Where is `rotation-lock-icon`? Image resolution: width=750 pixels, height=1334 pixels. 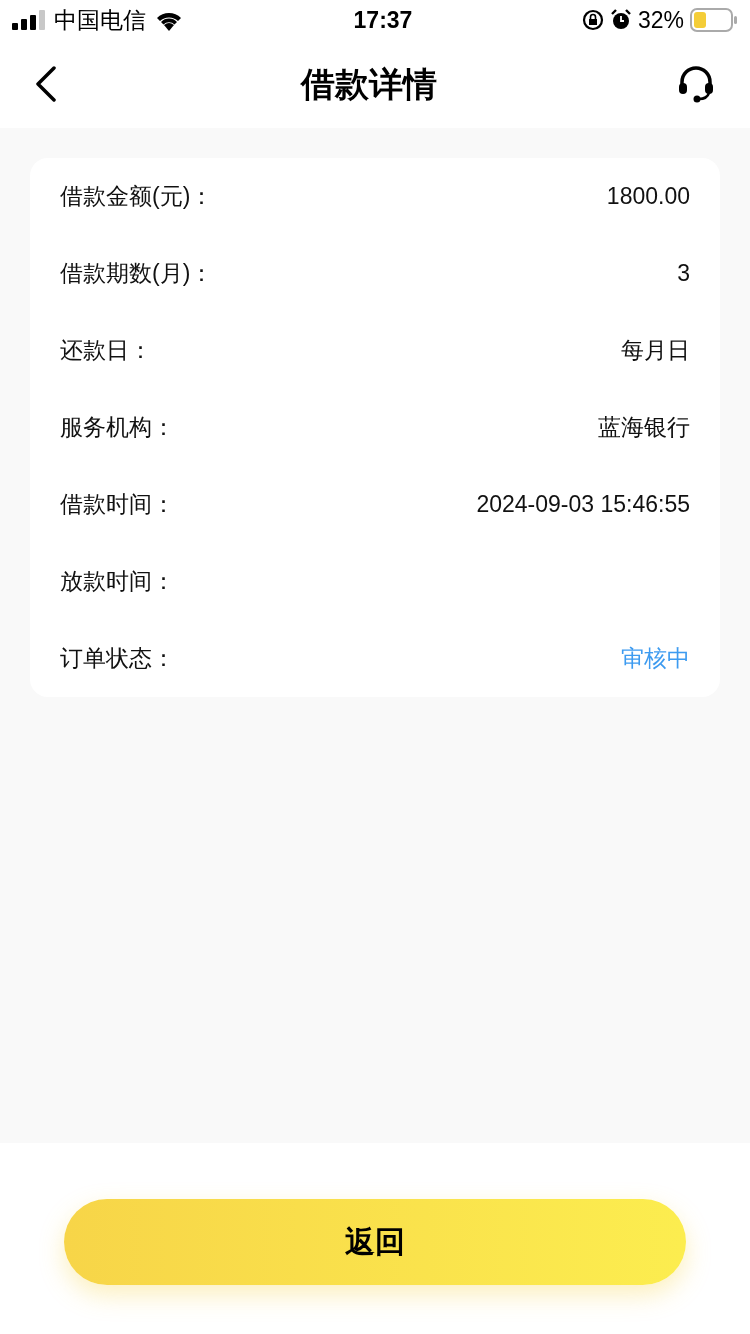 rotation-lock-icon is located at coordinates (592, 20).